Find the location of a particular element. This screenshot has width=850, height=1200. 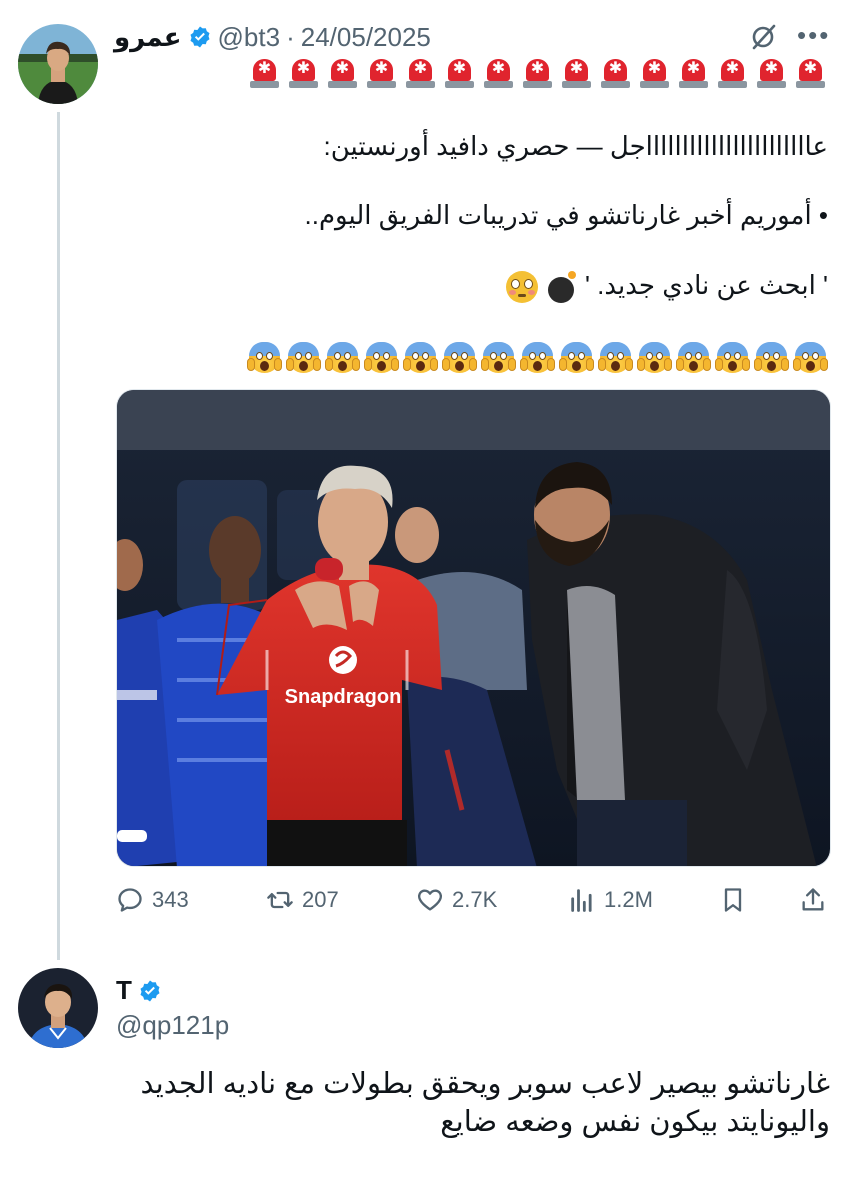

tweet-date: 24/05/2025 is located at coordinates (366, 37).